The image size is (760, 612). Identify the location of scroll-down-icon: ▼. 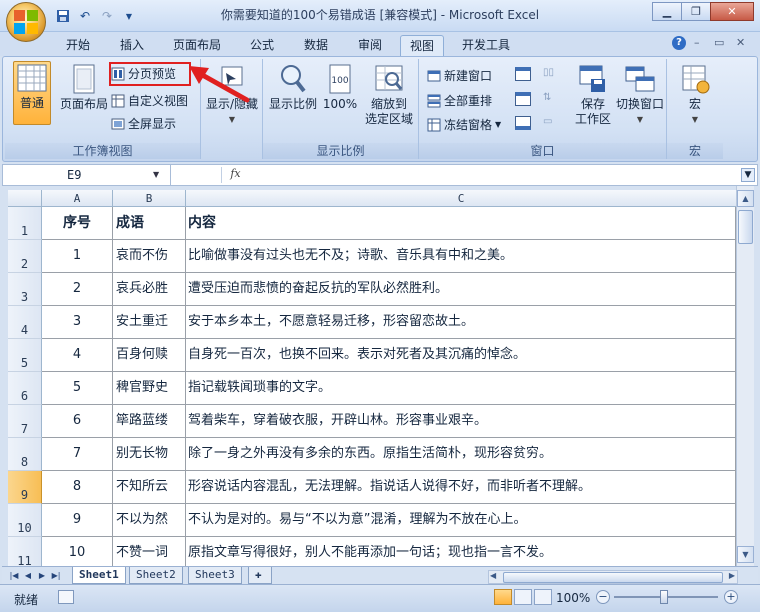
(745, 554).